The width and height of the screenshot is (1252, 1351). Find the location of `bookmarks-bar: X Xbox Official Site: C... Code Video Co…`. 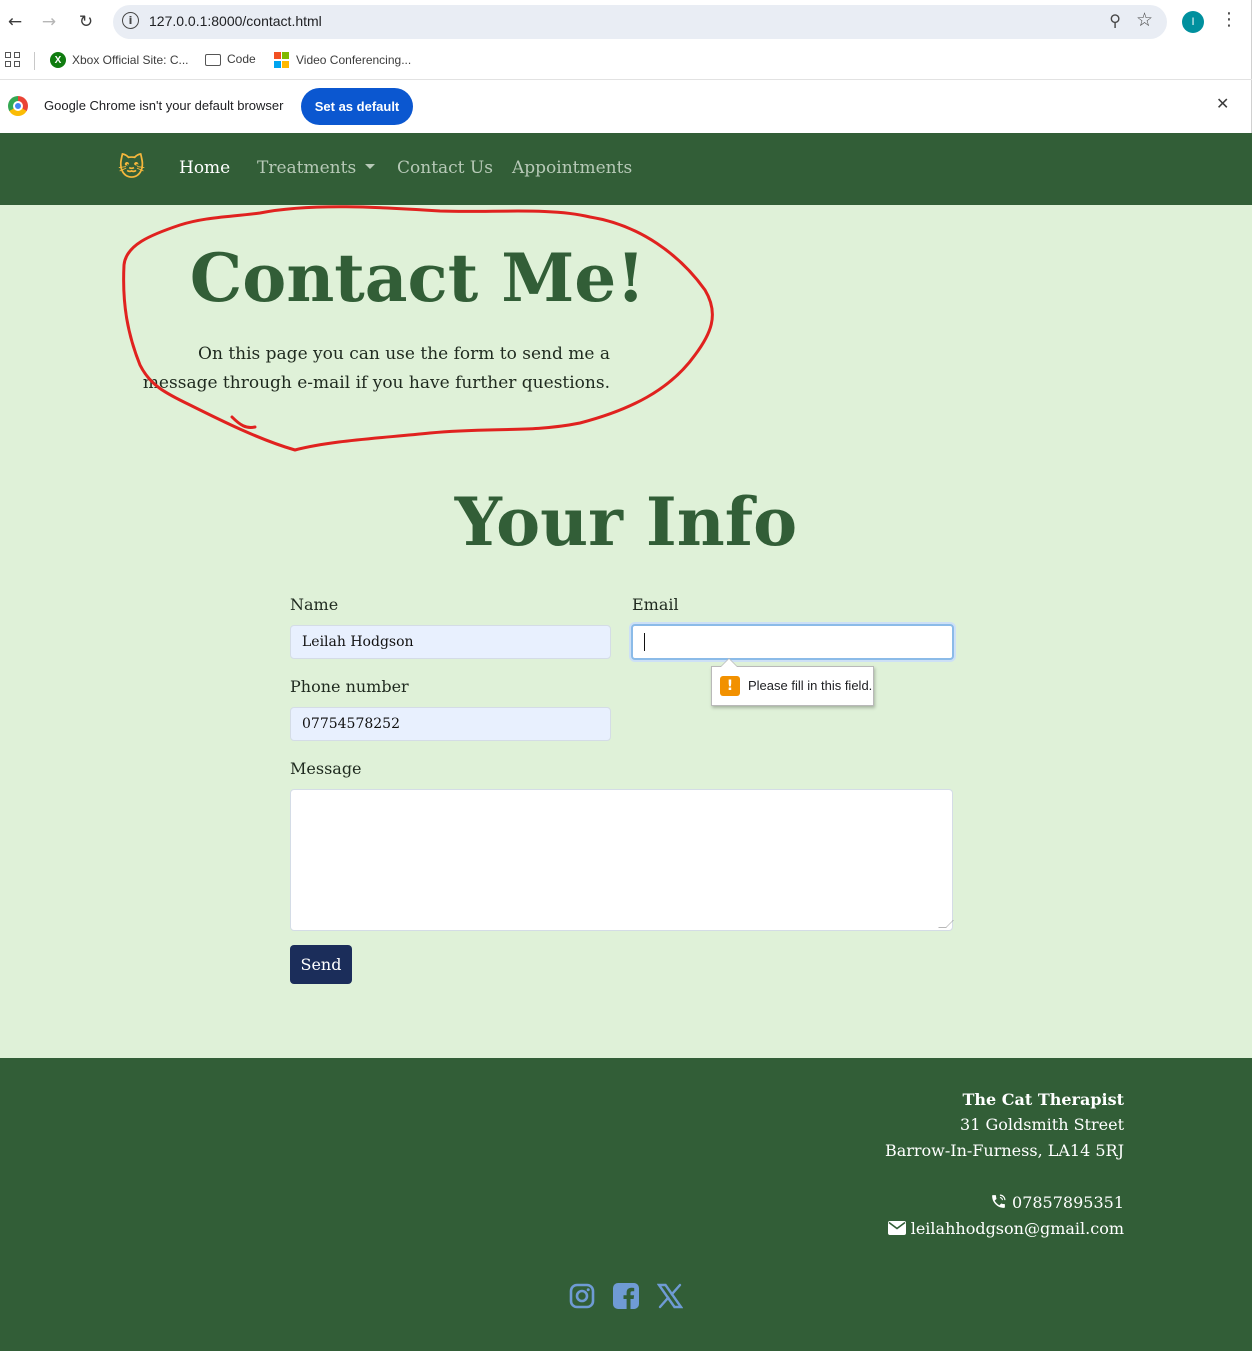

bookmarks-bar: X Xbox Official Site: C... Code Video Co… is located at coordinates (626, 62).